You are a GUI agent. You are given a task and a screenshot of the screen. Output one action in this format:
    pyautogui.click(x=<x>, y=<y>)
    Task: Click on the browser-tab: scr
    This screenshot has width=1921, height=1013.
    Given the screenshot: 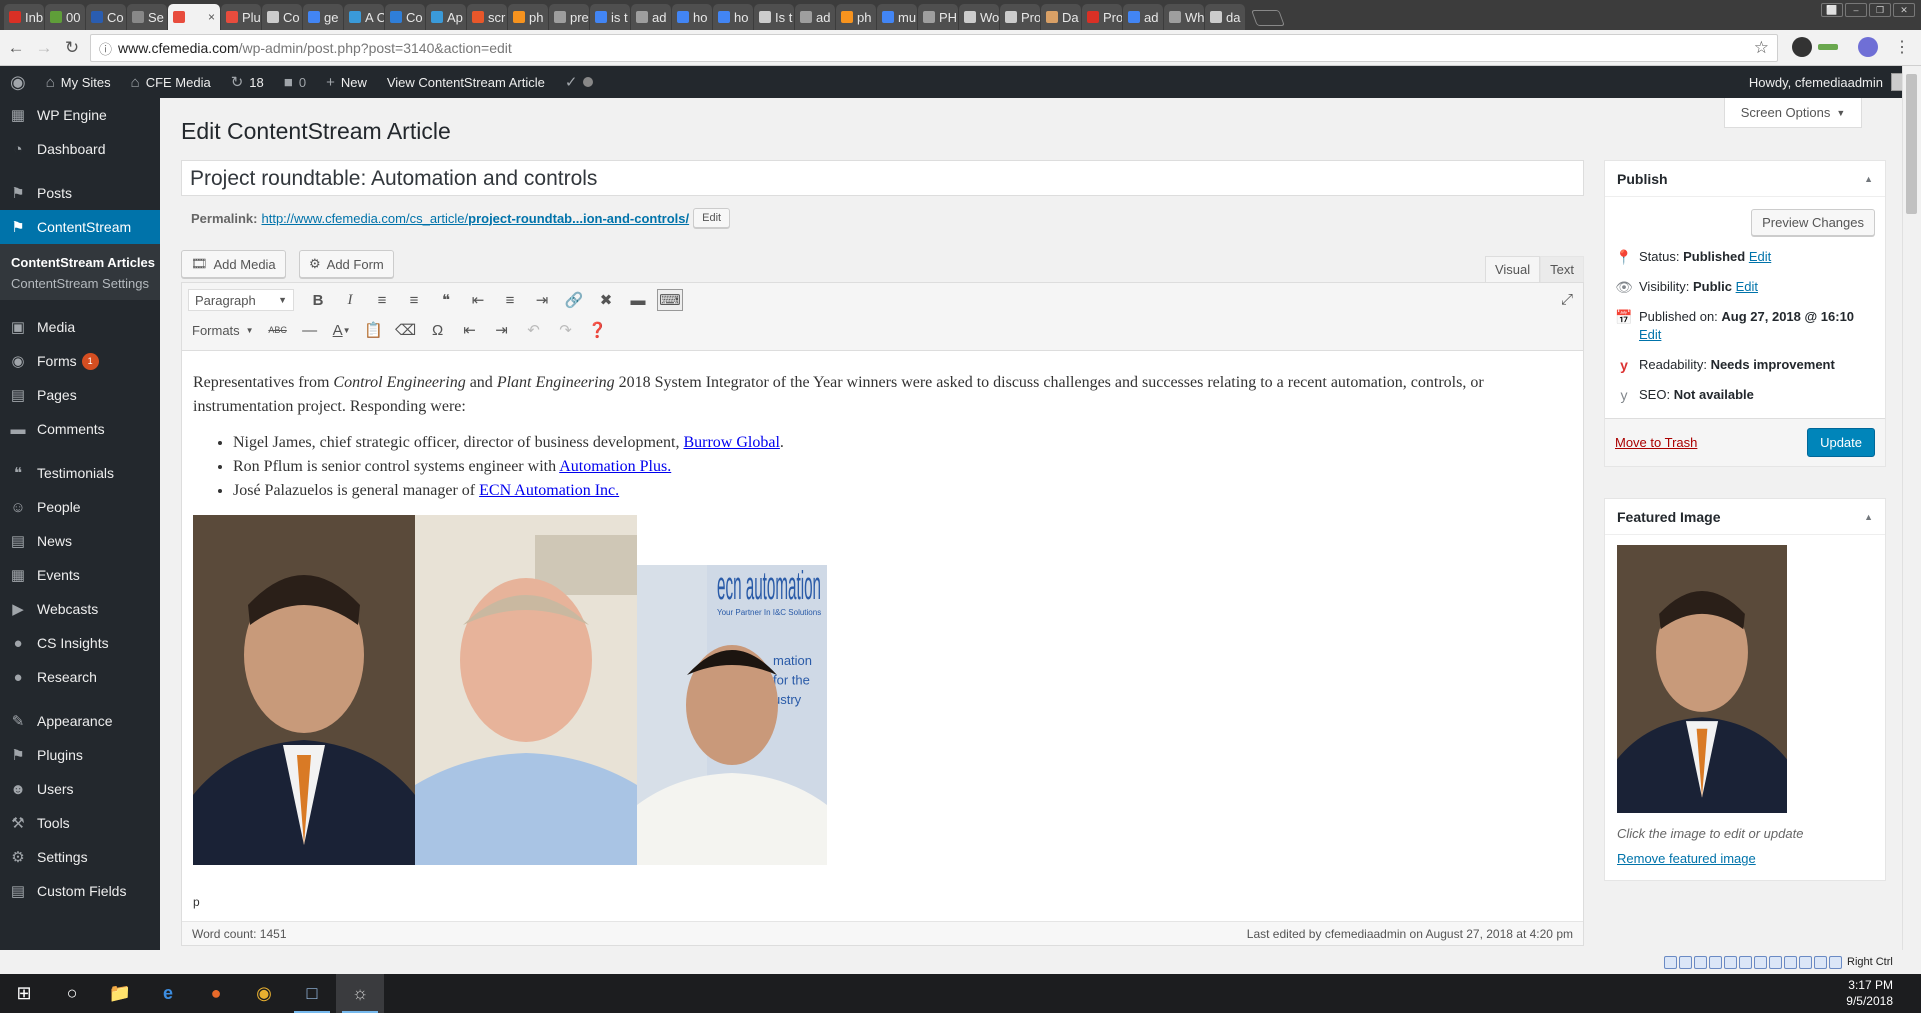 What is the action you would take?
    pyautogui.click(x=487, y=17)
    